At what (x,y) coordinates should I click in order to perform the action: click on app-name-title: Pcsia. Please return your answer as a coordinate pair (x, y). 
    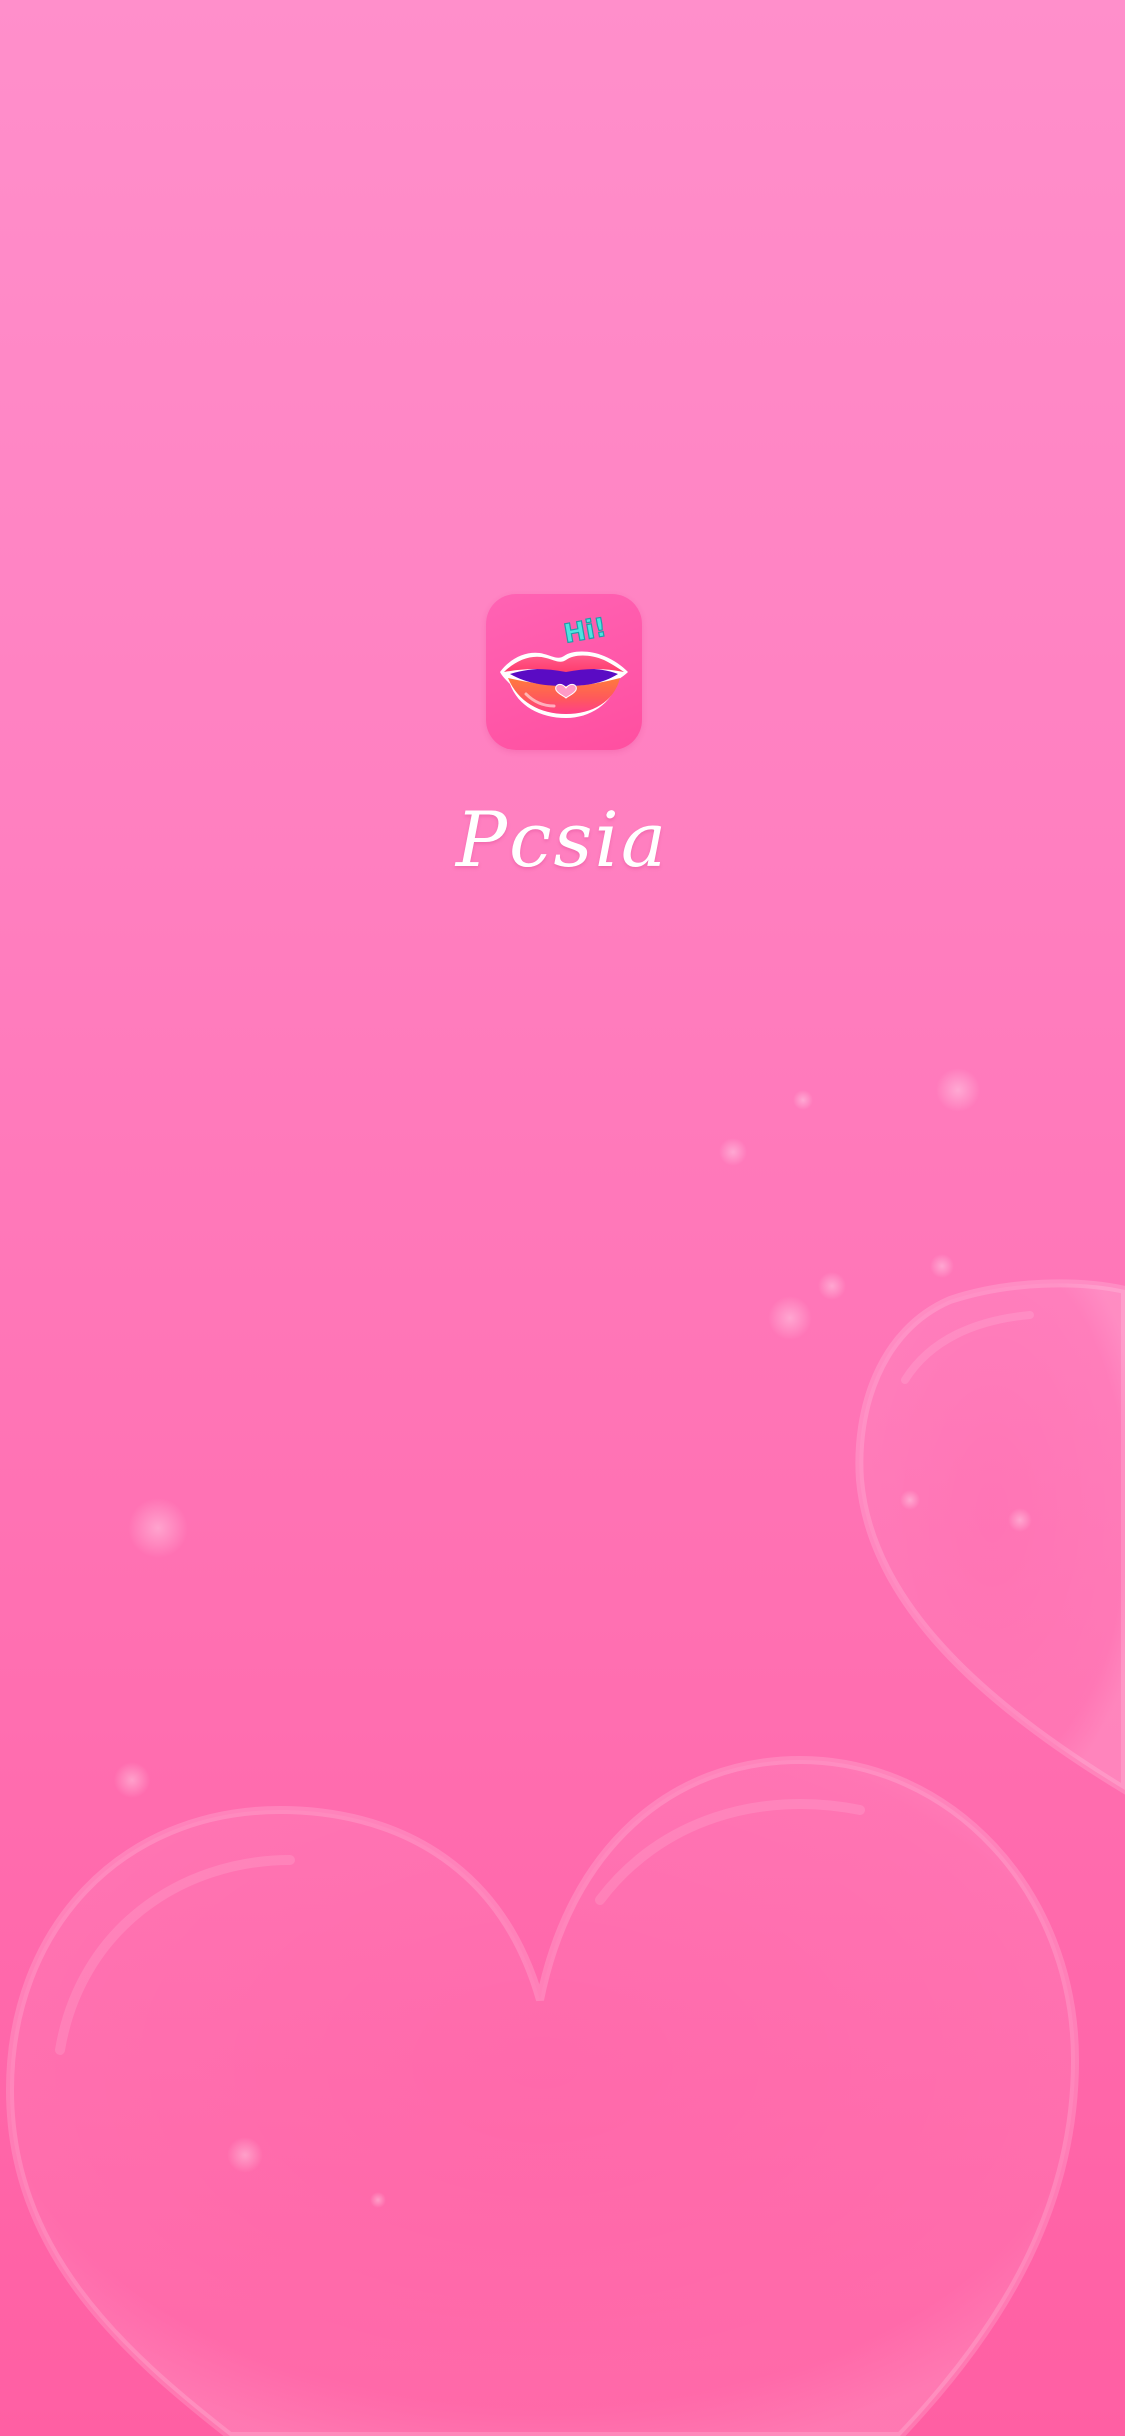
    Looking at the image, I should click on (562, 839).